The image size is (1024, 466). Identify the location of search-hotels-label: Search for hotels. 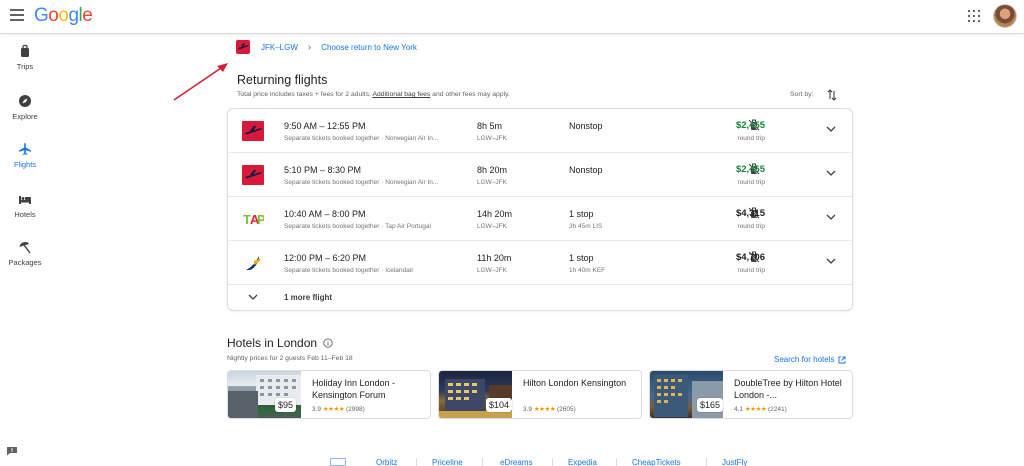
(804, 359).